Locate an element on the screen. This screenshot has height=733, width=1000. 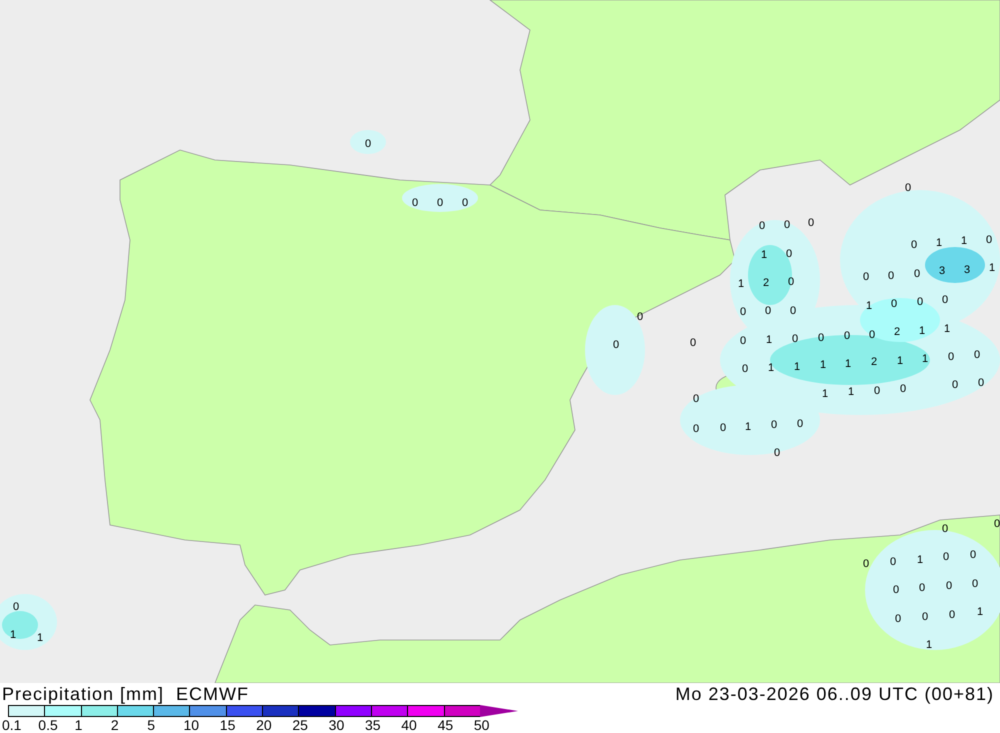
legend-tick-label: 50 is located at coordinates (482, 725).